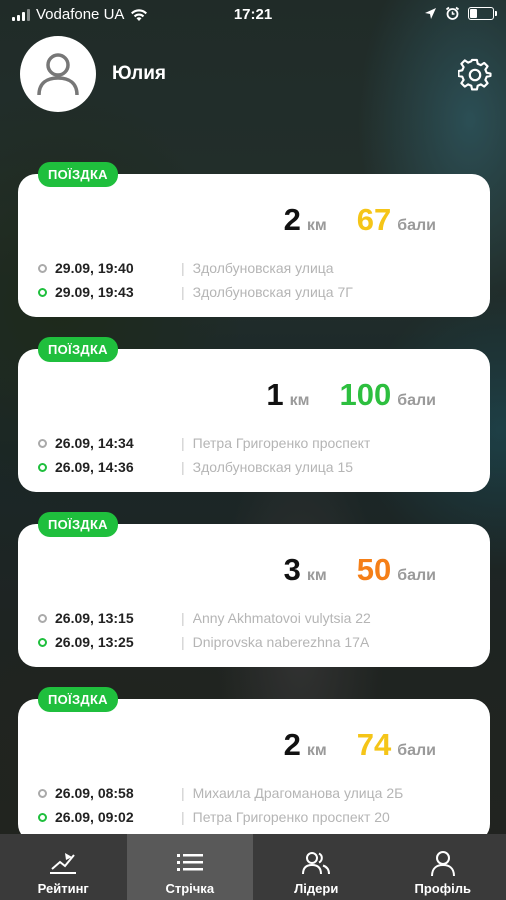 The width and height of the screenshot is (506, 900). What do you see at coordinates (63, 863) in the screenshot?
I see `rating-chart-icon` at bounding box center [63, 863].